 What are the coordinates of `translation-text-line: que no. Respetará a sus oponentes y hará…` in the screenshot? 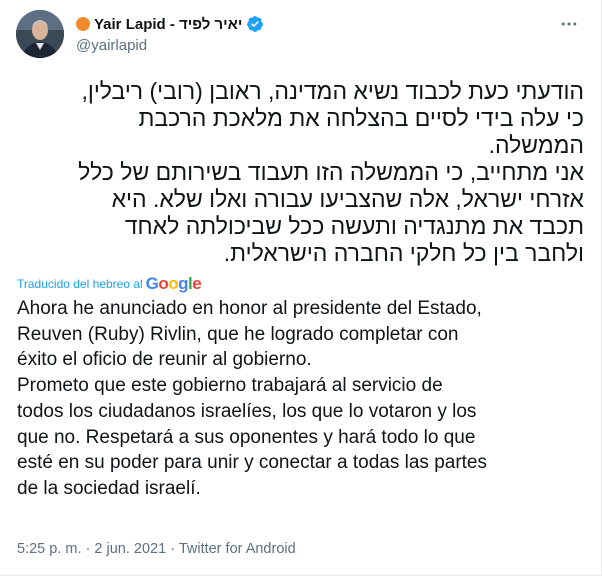 It's located at (246, 437).